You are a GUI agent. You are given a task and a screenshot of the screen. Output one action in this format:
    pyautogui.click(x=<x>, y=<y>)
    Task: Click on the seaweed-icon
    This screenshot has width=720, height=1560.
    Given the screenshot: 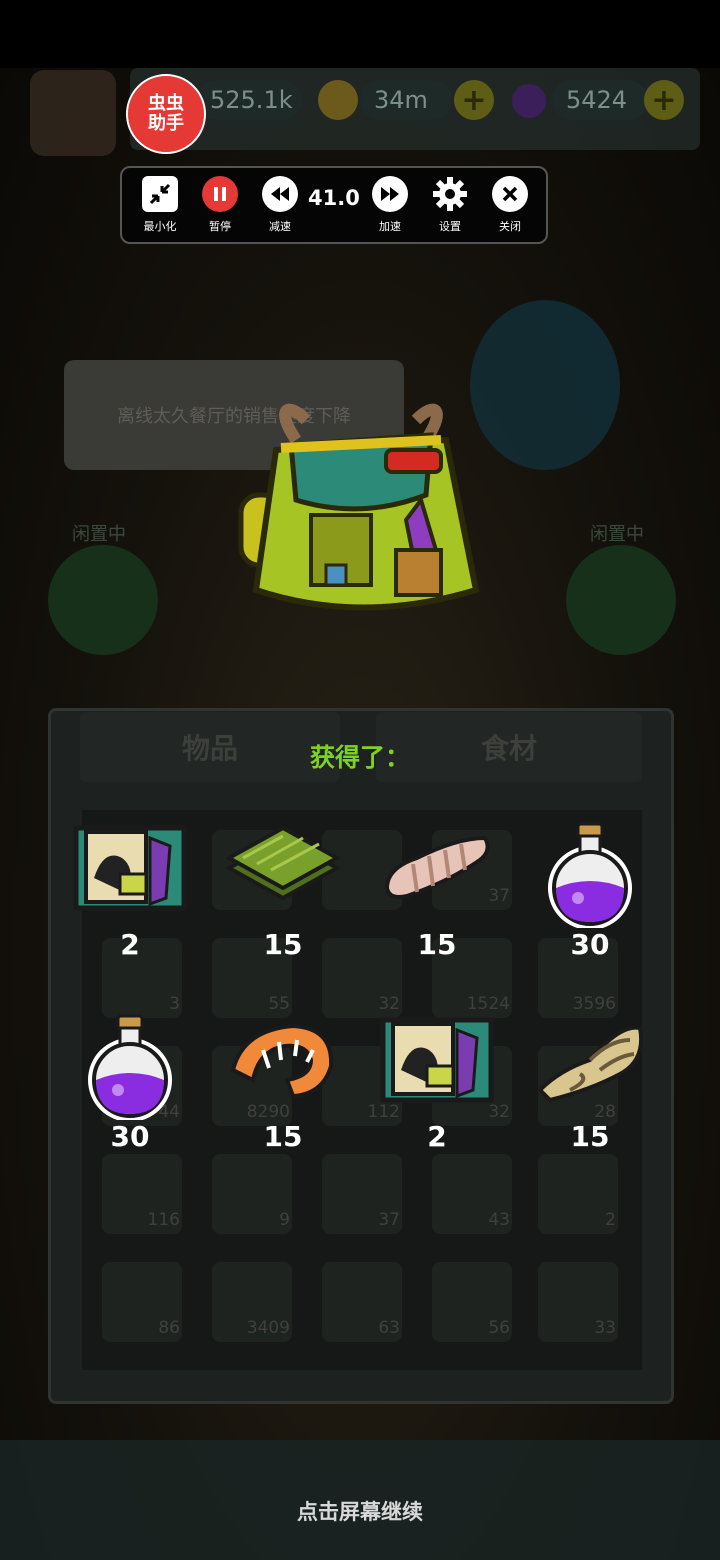 What is the action you would take?
    pyautogui.click(x=283, y=868)
    